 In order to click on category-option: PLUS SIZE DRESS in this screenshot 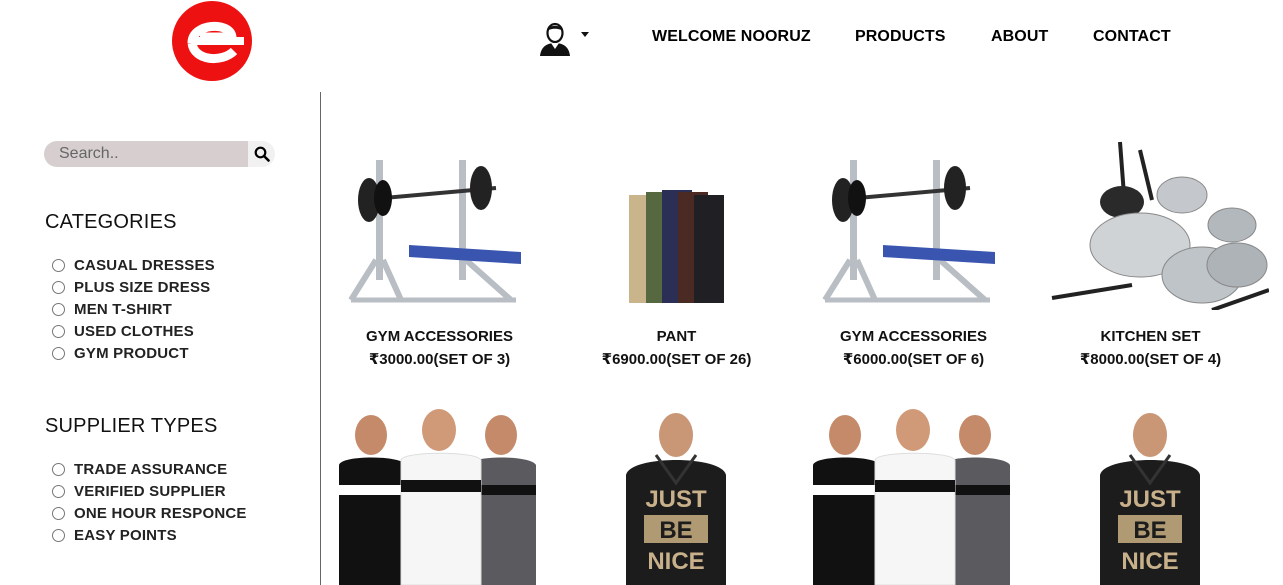, I will do `click(133, 287)`.